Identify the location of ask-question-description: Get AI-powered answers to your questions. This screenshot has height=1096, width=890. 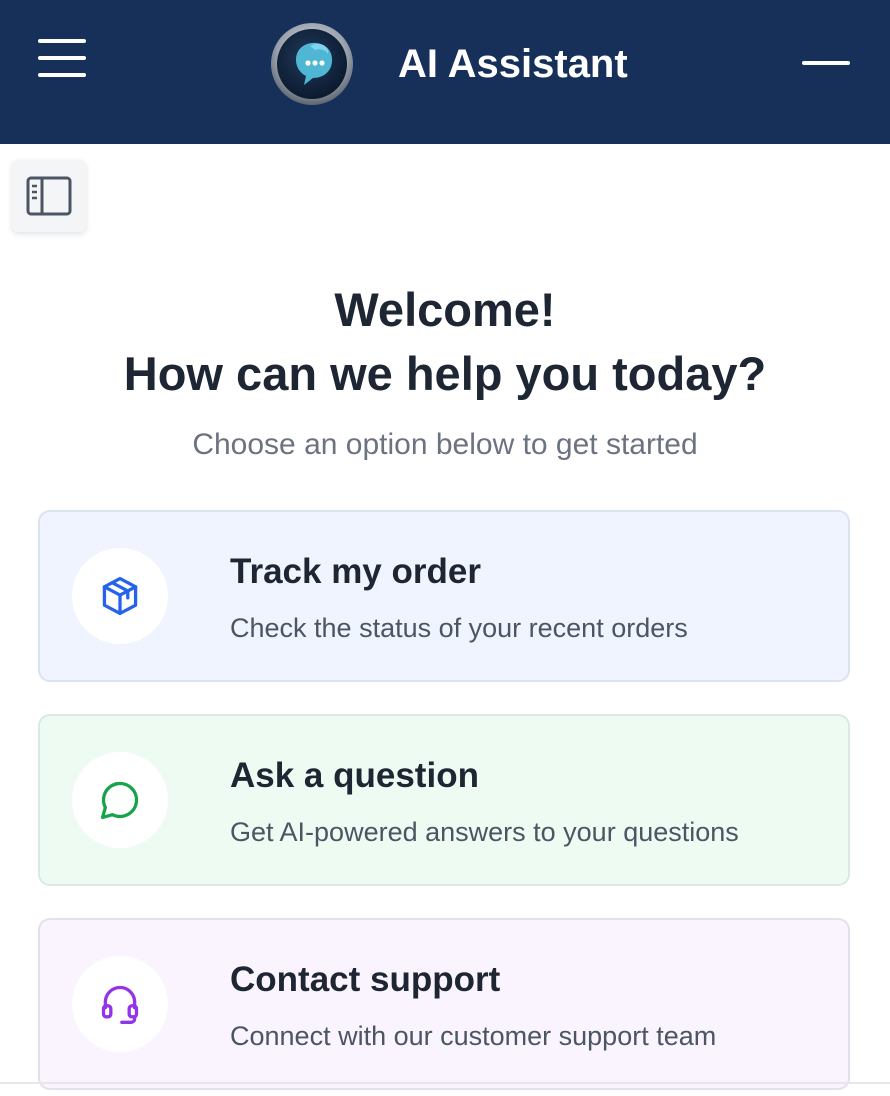
(484, 832).